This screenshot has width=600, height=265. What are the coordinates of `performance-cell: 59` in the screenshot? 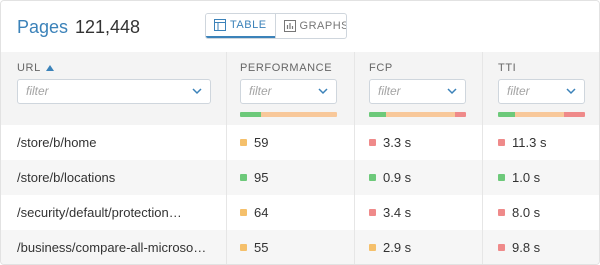 It's located at (254, 142).